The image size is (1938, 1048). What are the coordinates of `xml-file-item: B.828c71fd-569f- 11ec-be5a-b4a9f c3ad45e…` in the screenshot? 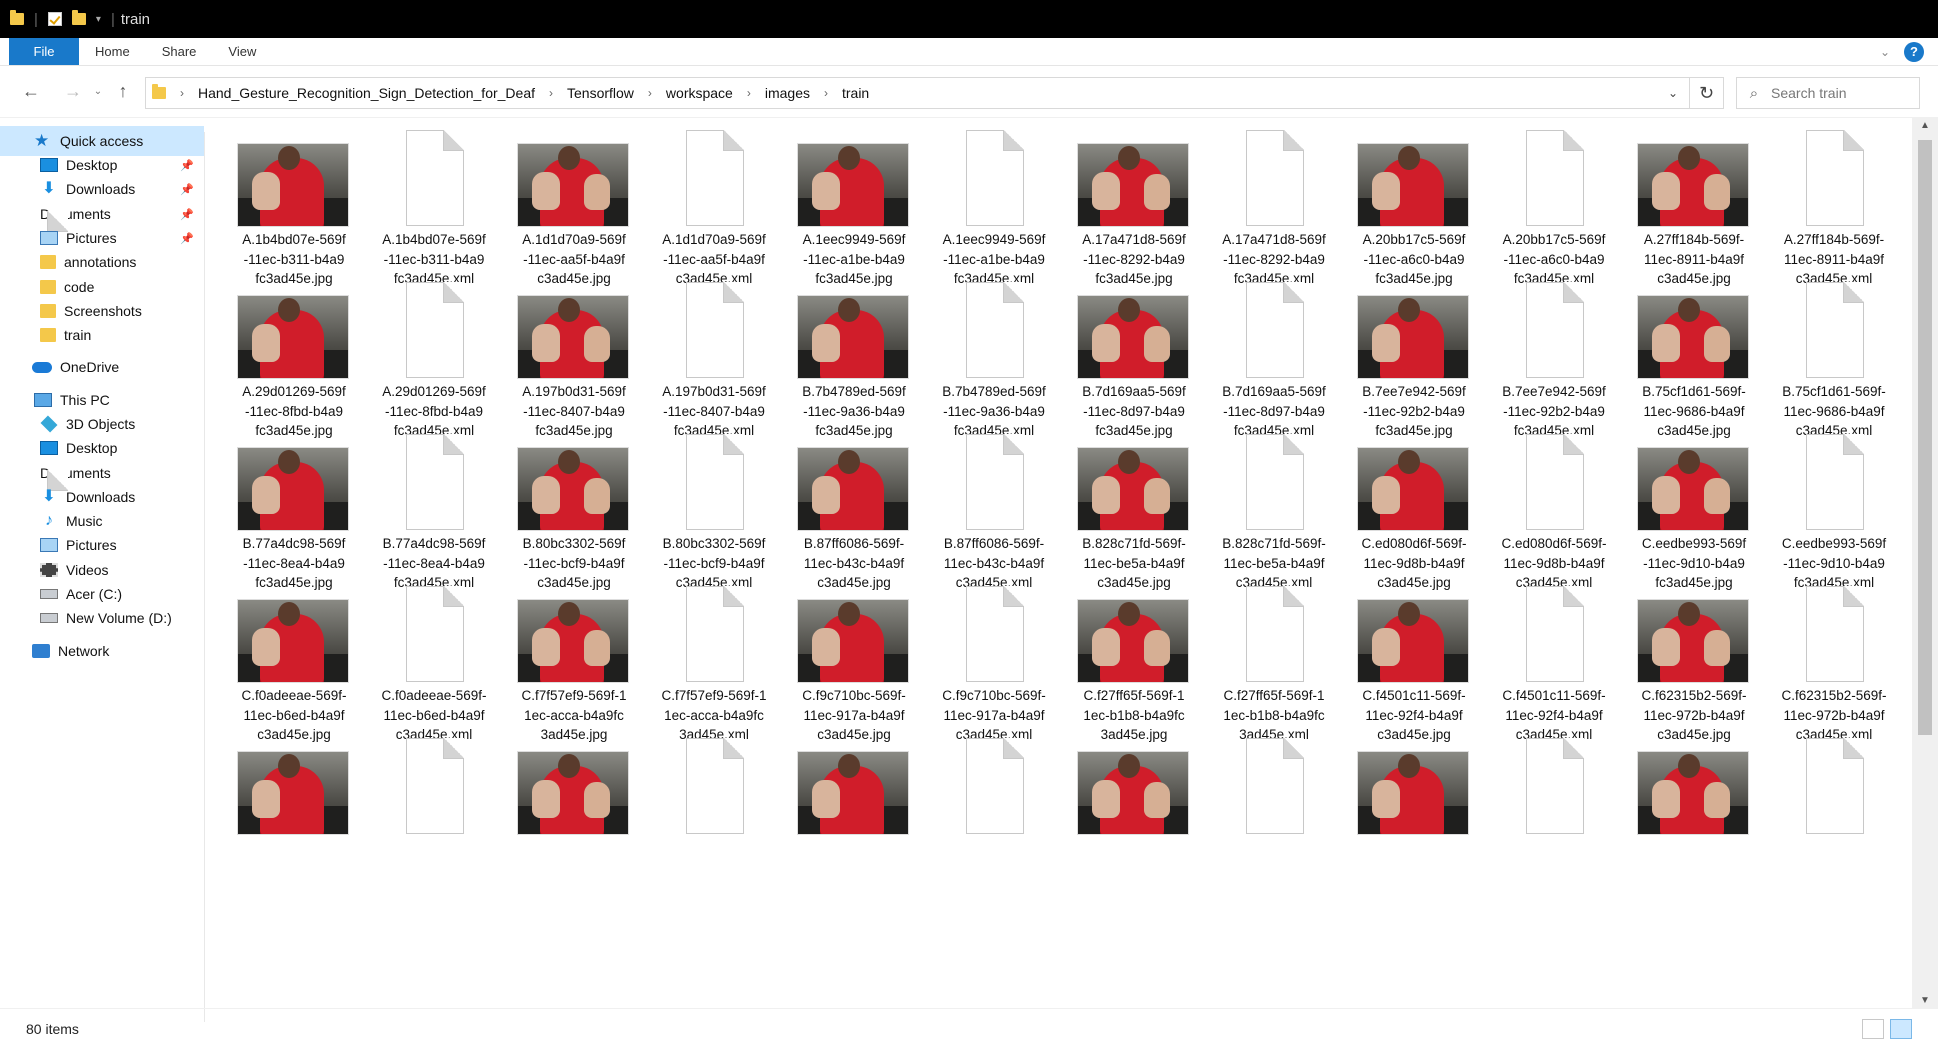 It's located at (1262, 506).